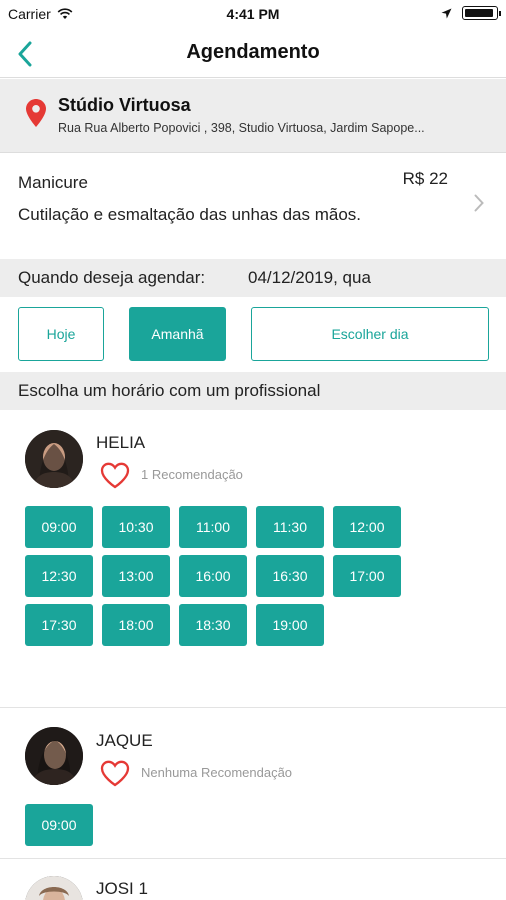 Image resolution: width=506 pixels, height=900 pixels. Describe the element at coordinates (192, 474) in the screenshot. I see `recommendation-count: 1 Recomendação` at that location.